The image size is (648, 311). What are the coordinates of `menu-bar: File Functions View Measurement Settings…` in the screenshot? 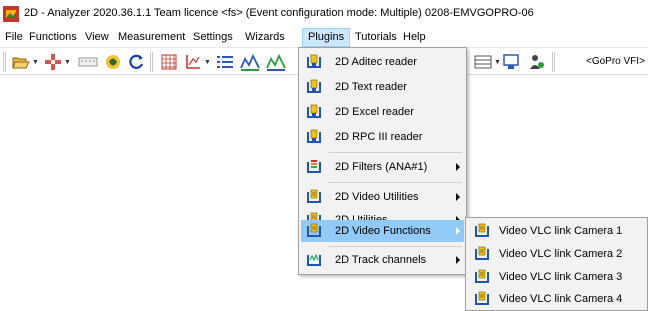 It's located at (324, 37).